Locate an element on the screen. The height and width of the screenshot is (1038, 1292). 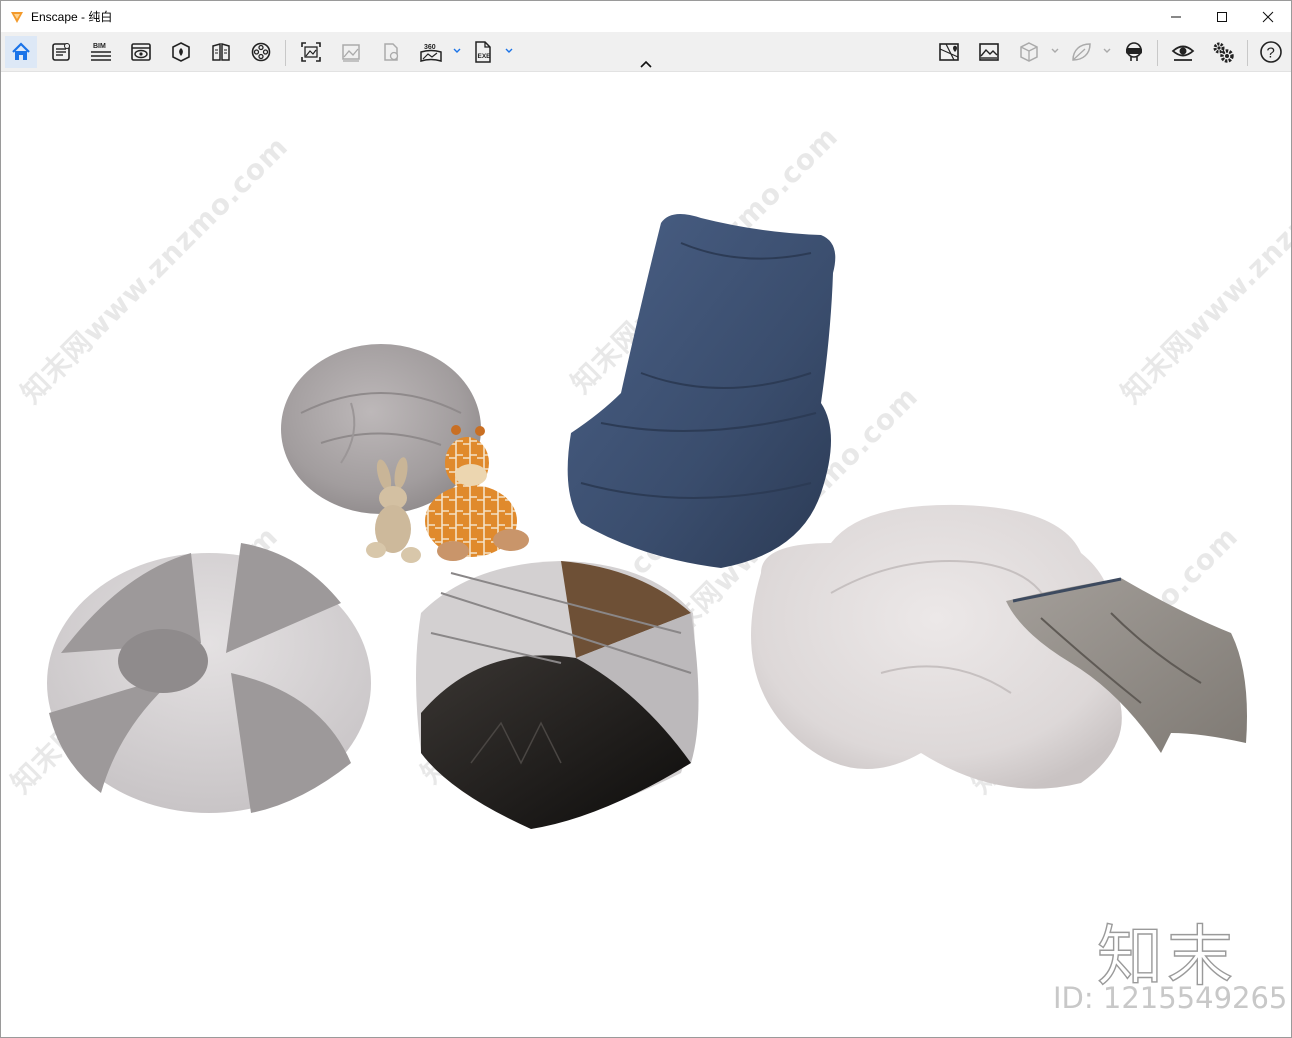
bim-icon: BIM is located at coordinates (101, 52).